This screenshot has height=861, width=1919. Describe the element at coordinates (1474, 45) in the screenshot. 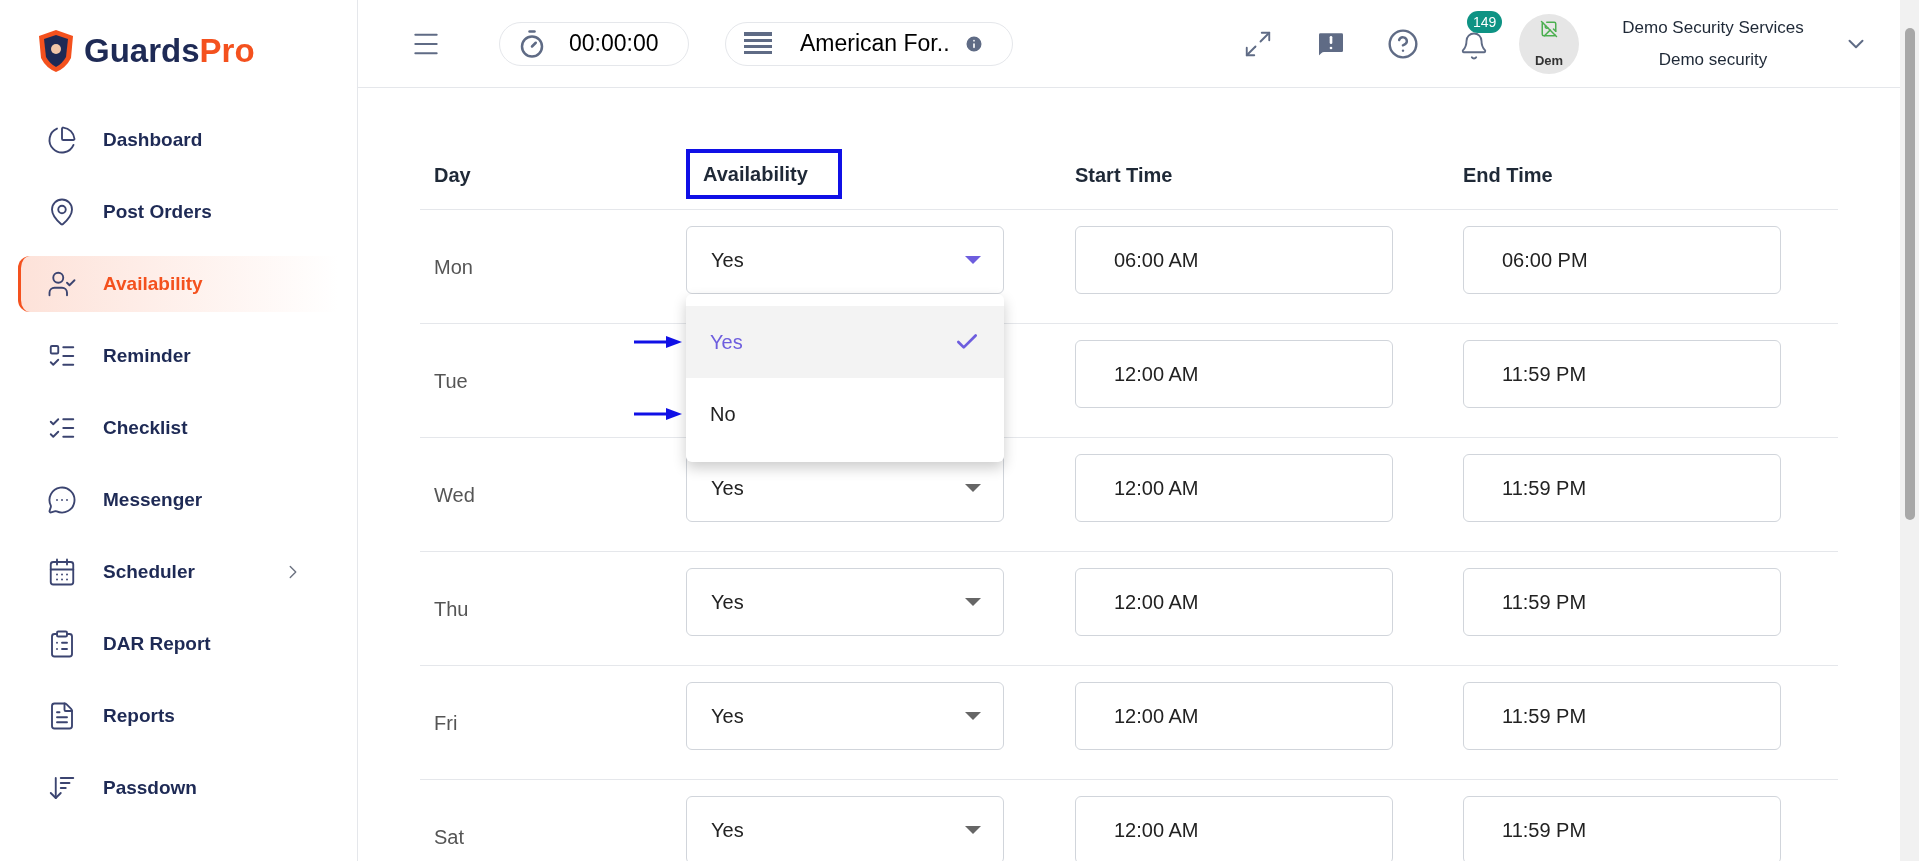

I see `bell-icon` at that location.